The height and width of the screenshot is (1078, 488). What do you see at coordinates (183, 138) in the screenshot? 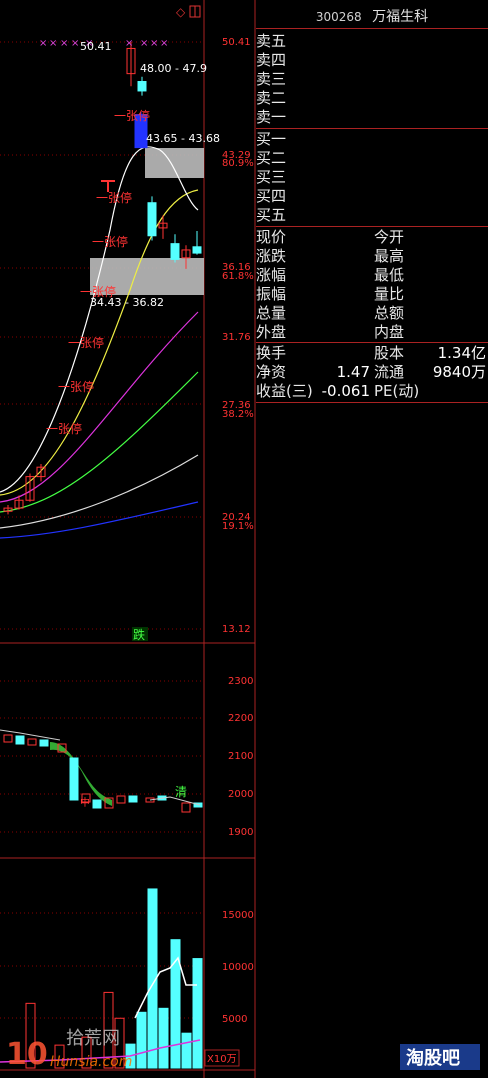
I see `mid-range-label: 43.65 - 43.68` at bounding box center [183, 138].